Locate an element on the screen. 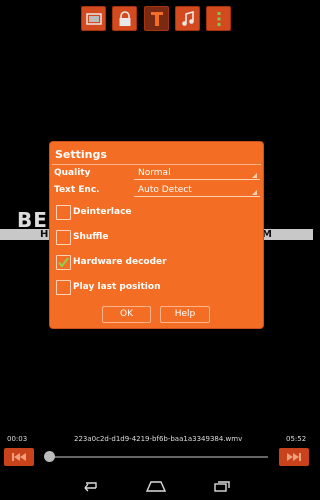  subtitle-button is located at coordinates (156, 18).